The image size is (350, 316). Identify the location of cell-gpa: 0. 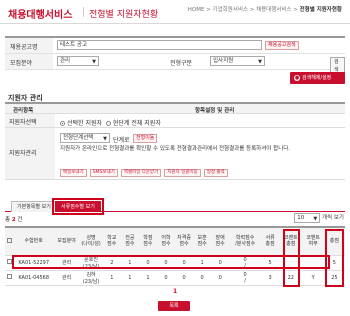
(147, 263).